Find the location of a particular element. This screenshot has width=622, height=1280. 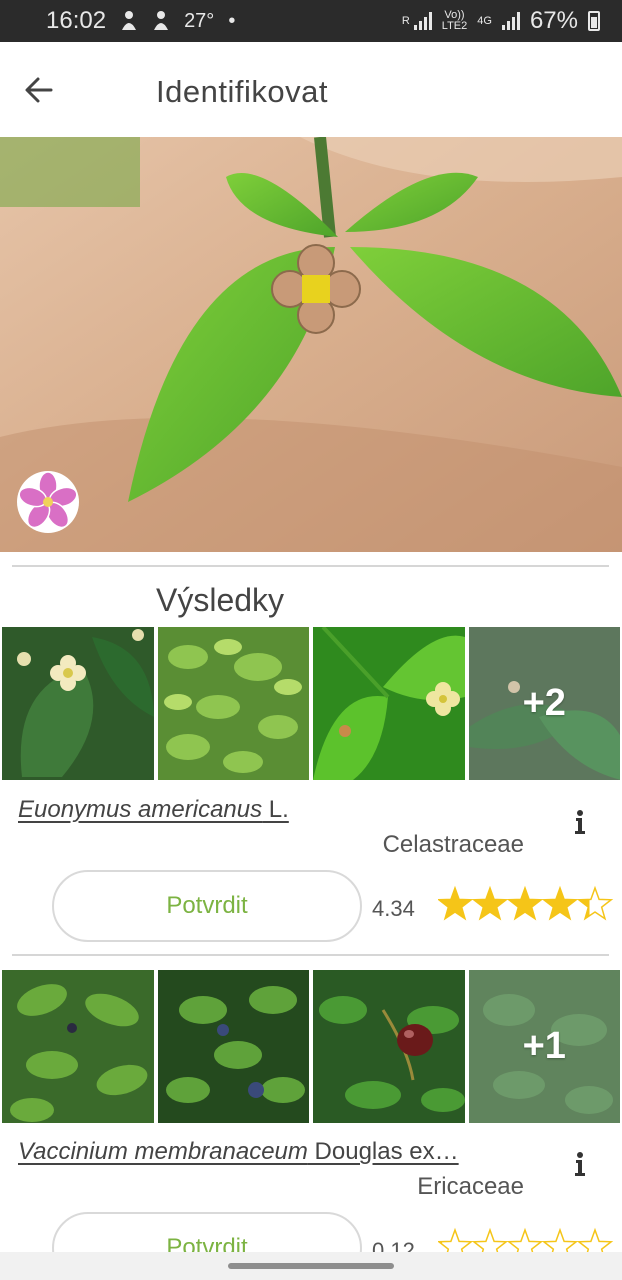

battery-percent: 67% is located at coordinates (553, 20).